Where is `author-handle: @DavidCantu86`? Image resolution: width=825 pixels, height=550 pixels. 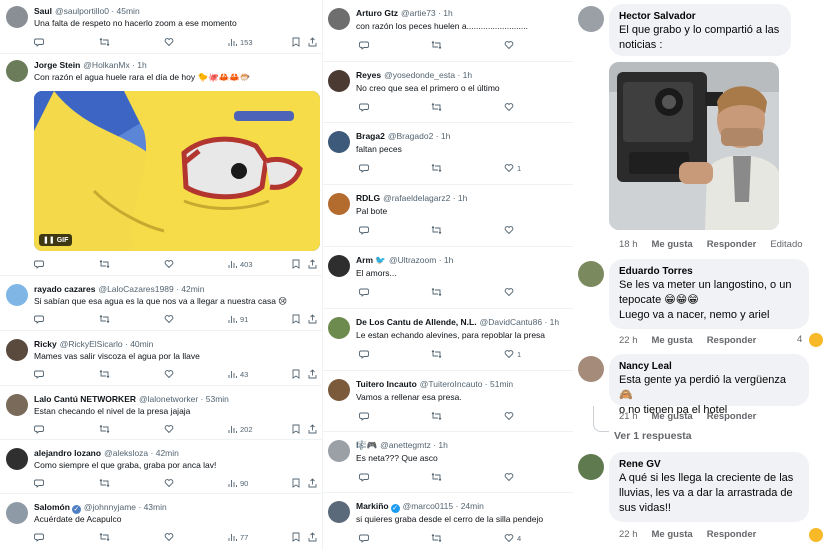 author-handle: @DavidCantu86 is located at coordinates (511, 322).